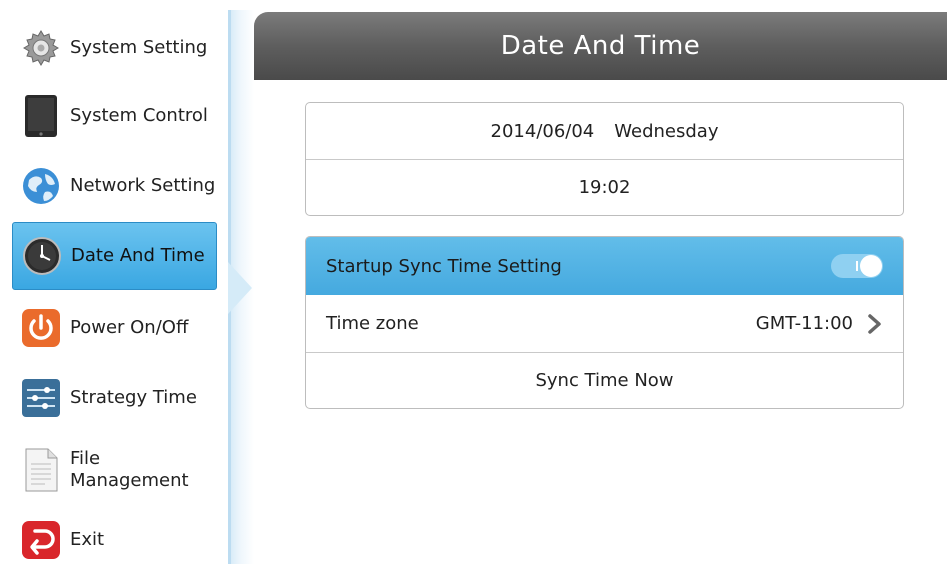 The height and width of the screenshot is (574, 947). What do you see at coordinates (871, 266) in the screenshot?
I see `toggle-knob` at bounding box center [871, 266].